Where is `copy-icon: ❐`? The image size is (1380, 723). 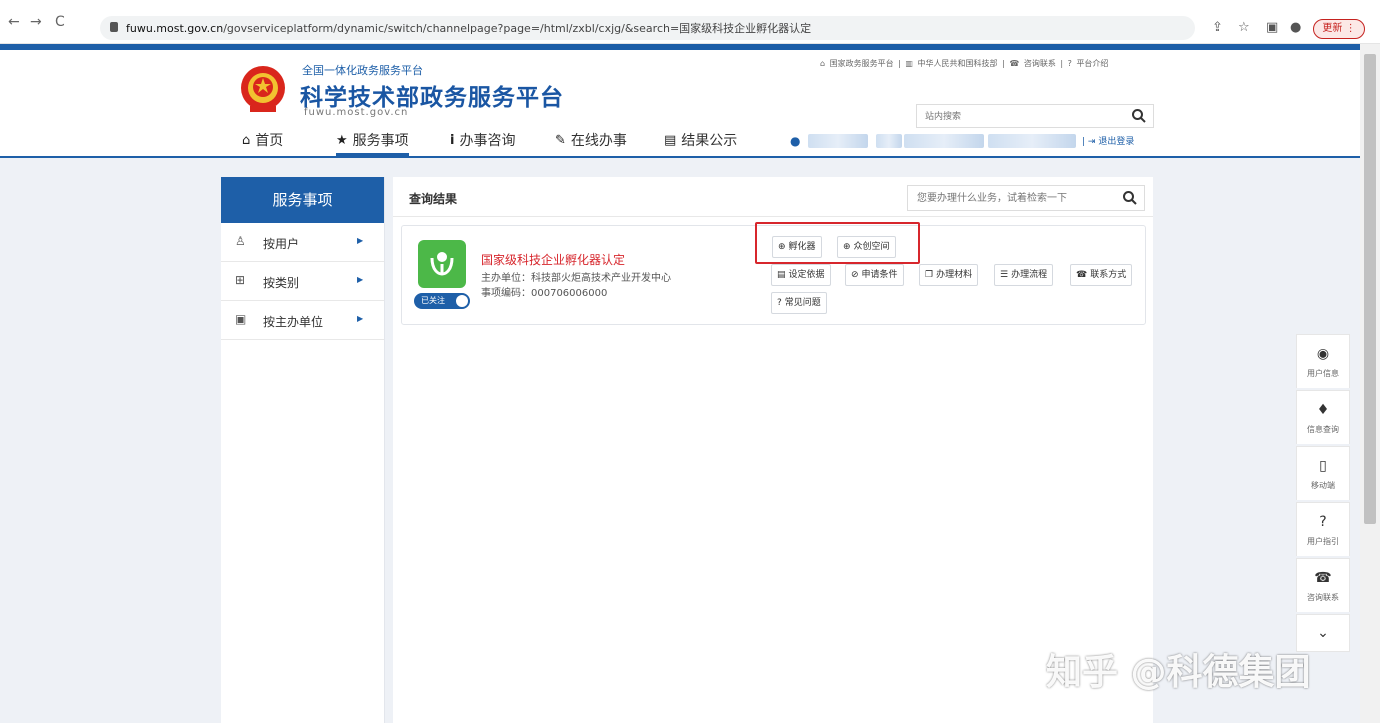 copy-icon: ❐ is located at coordinates (929, 275).